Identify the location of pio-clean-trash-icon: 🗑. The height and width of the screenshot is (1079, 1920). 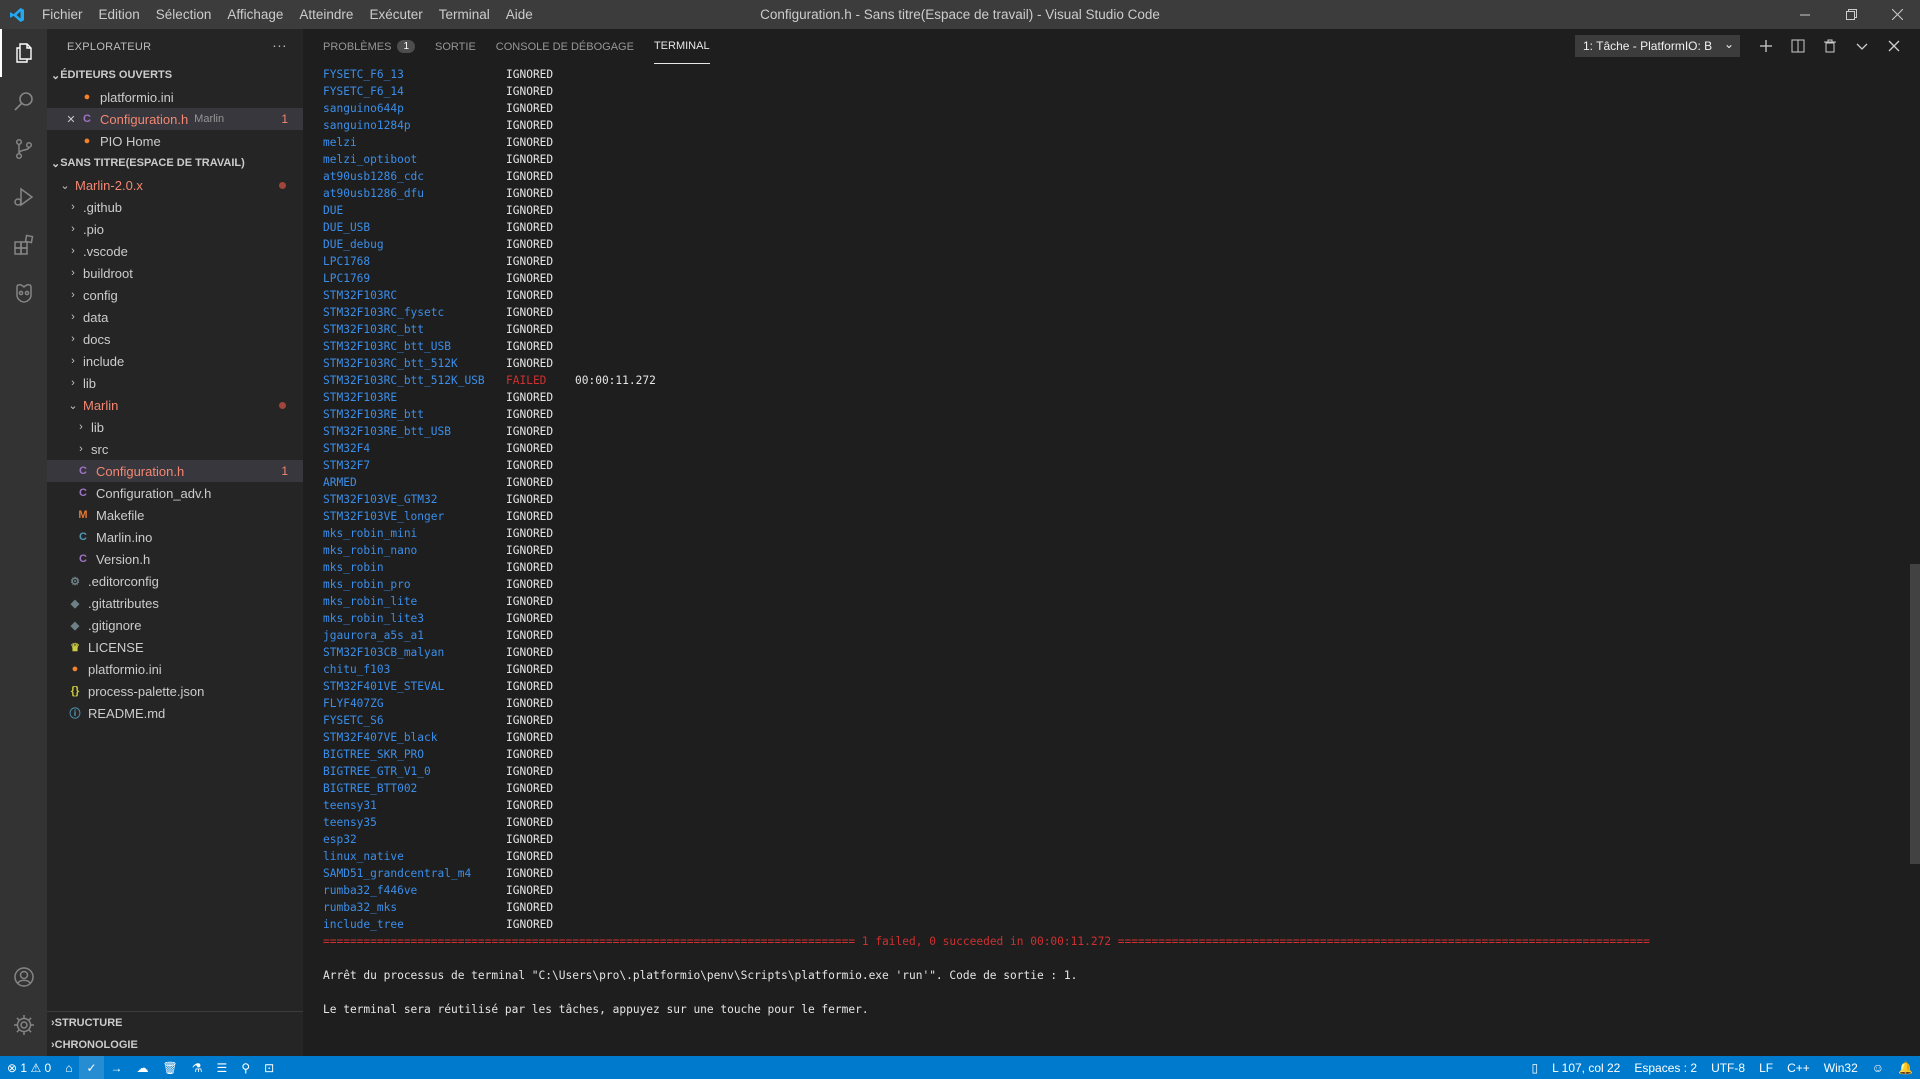
(170, 1067).